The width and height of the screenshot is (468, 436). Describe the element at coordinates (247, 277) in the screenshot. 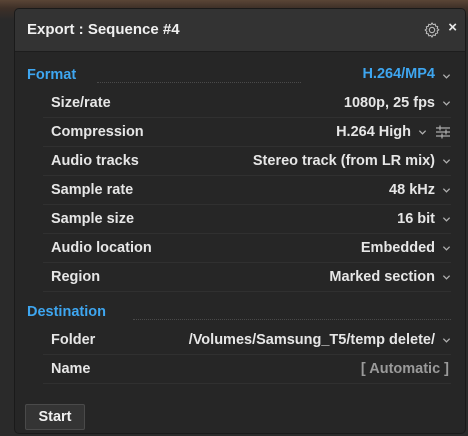

I see `row-region: Region Marked section` at that location.